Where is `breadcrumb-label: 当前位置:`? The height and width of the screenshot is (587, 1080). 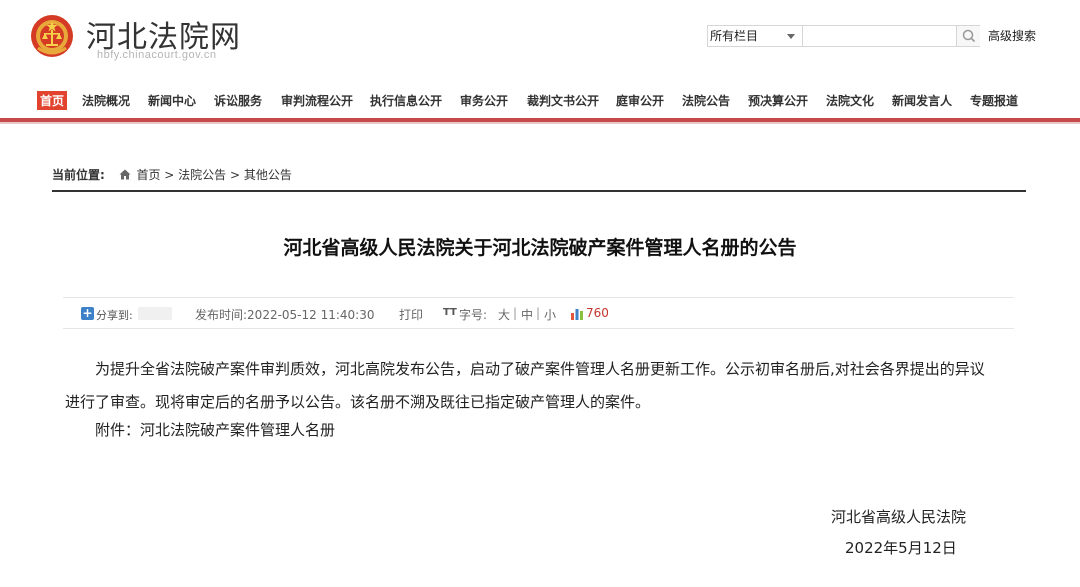
breadcrumb-label: 当前位置: is located at coordinates (78, 175).